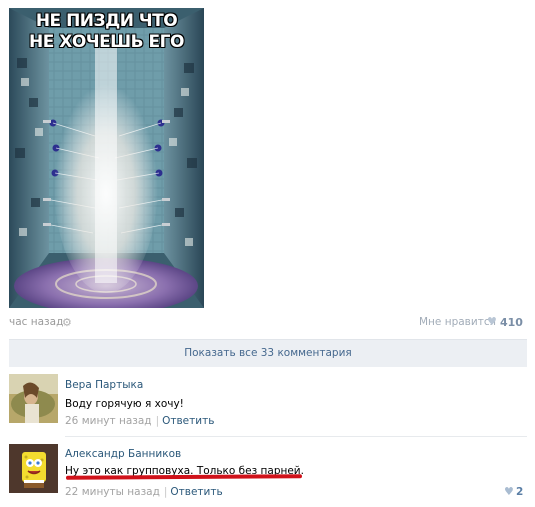  Describe the element at coordinates (519, 492) in the screenshot. I see `comment-like-count: 2` at that location.